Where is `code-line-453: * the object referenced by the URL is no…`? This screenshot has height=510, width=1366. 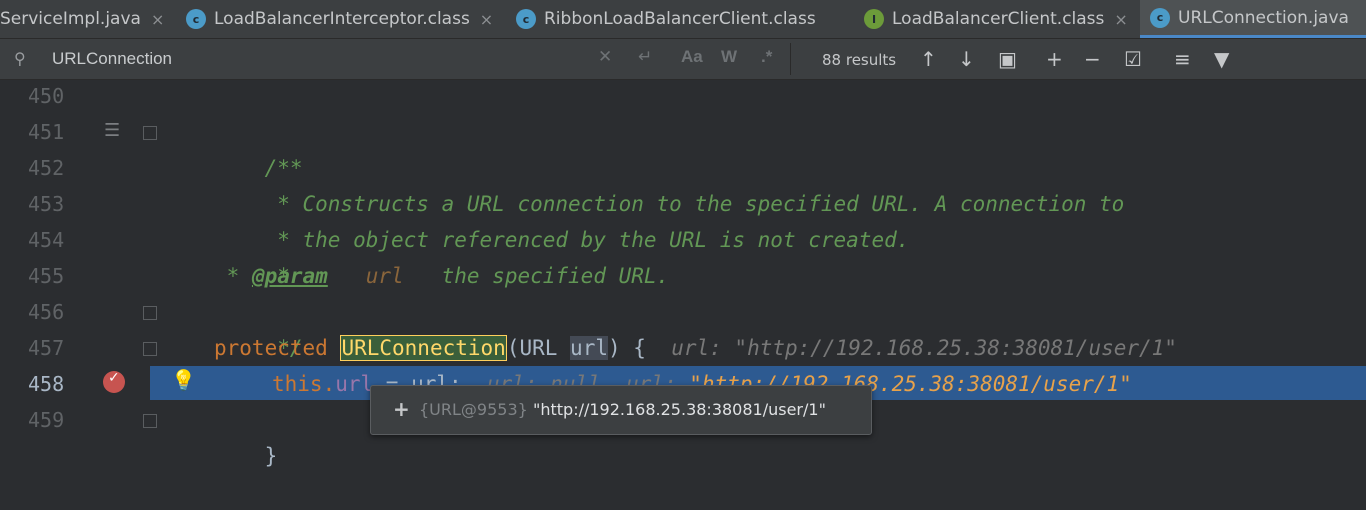
code-line-453: * the object referenced by the URL is no… is located at coordinates (587, 240).